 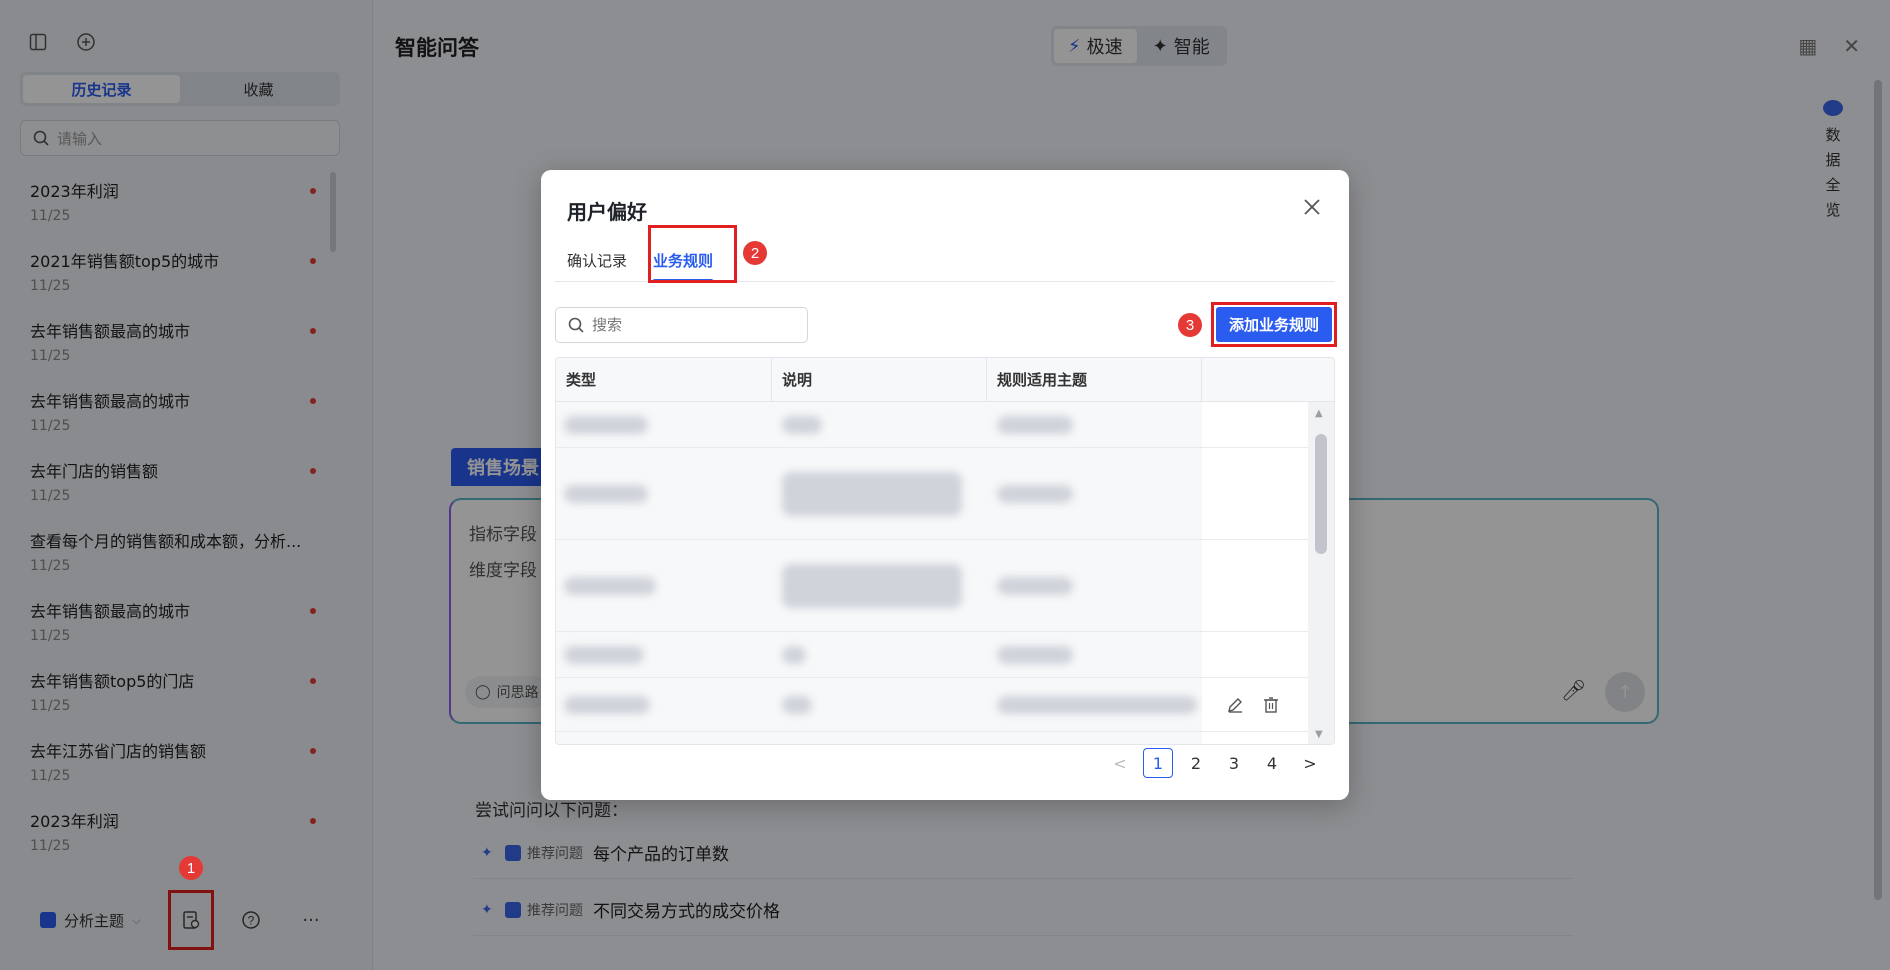 I want to click on pagination: < 1 2 3 4 >, so click(x=1215, y=763).